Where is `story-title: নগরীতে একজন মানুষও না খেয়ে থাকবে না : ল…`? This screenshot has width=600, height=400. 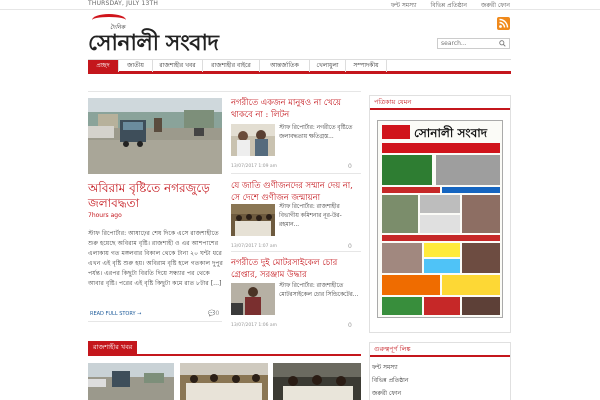 story-title: নগরীতে একজন মানুষও না খেয়ে থাকবে না : ল… is located at coordinates (296, 108).